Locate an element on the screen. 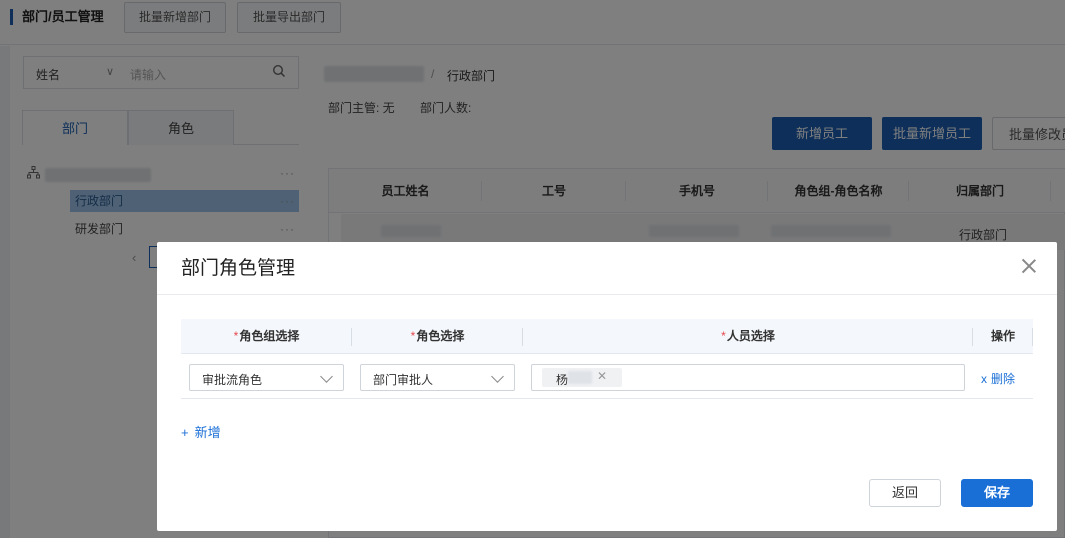  redacted-person-name is located at coordinates (580, 377).